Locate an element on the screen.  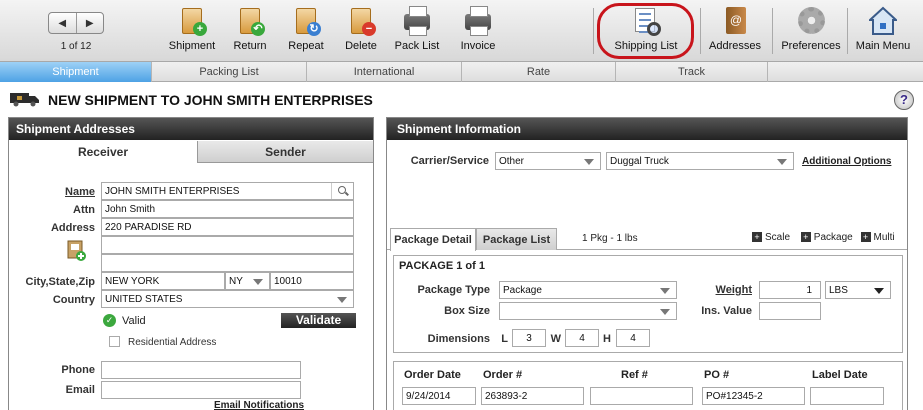
page-title: NEW SHIPMENT TO JOHN SMITH ENTERPRISES is located at coordinates (210, 100).